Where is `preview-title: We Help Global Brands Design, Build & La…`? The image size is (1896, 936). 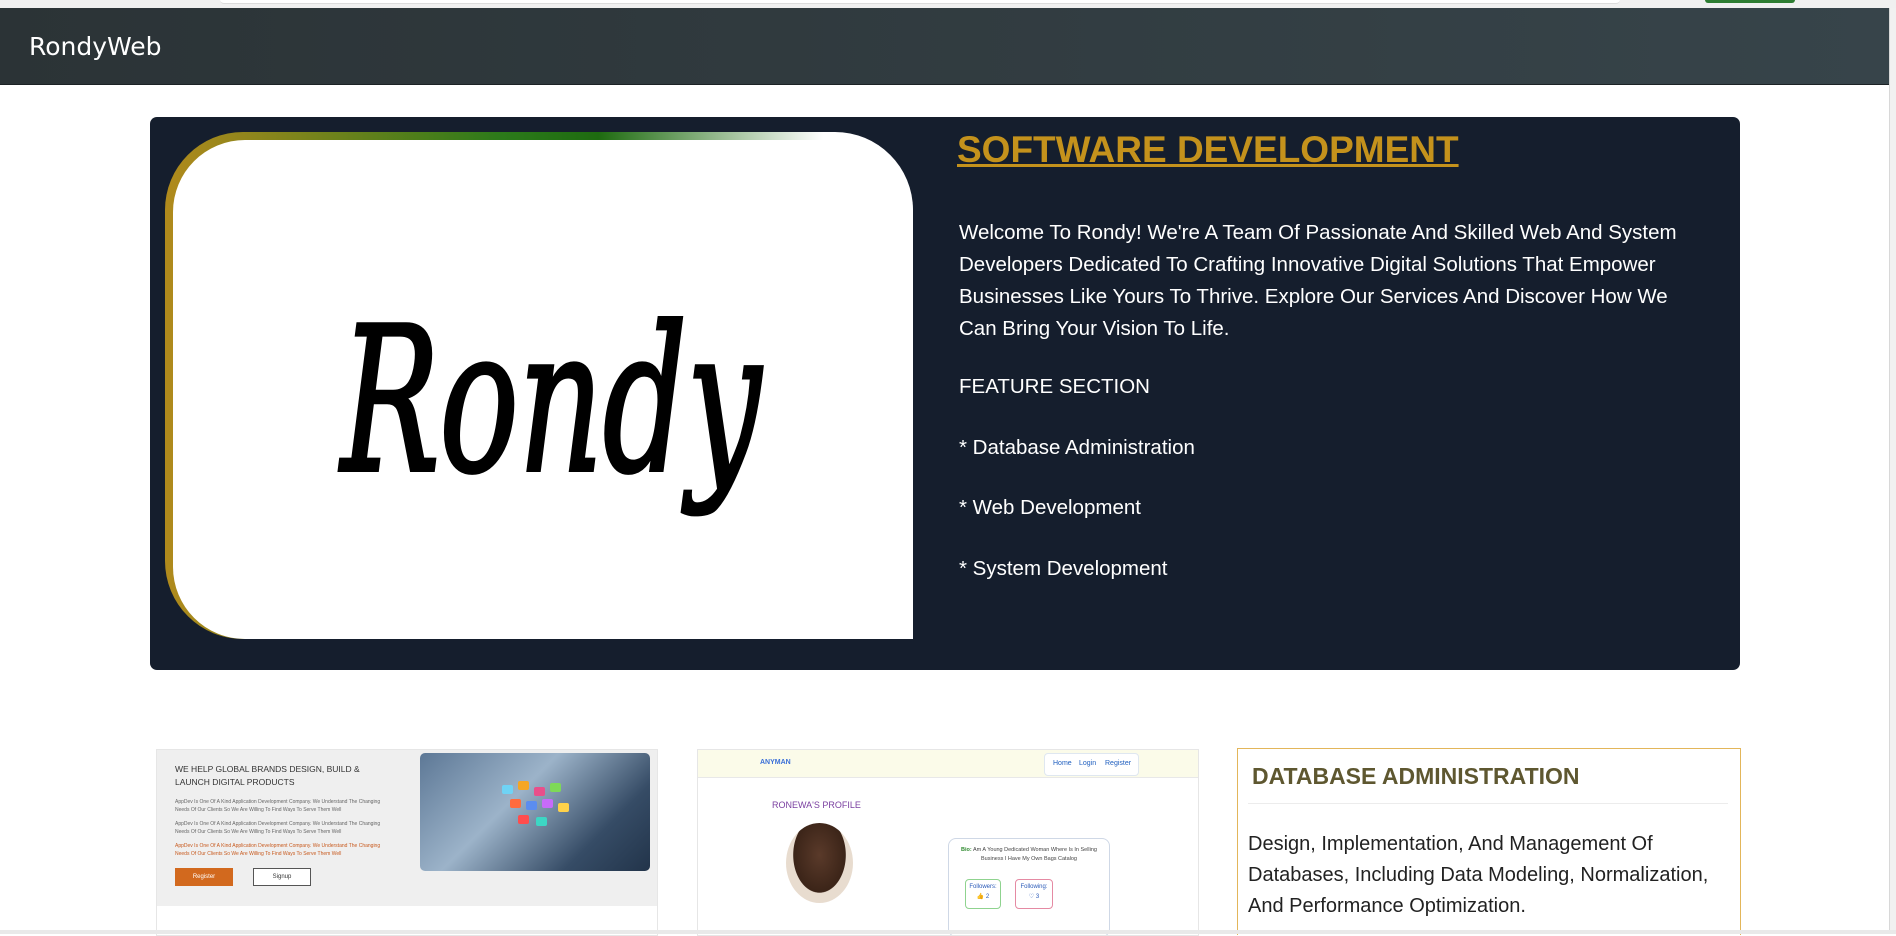 preview-title: We Help Global Brands Design, Build & La… is located at coordinates (267, 775).